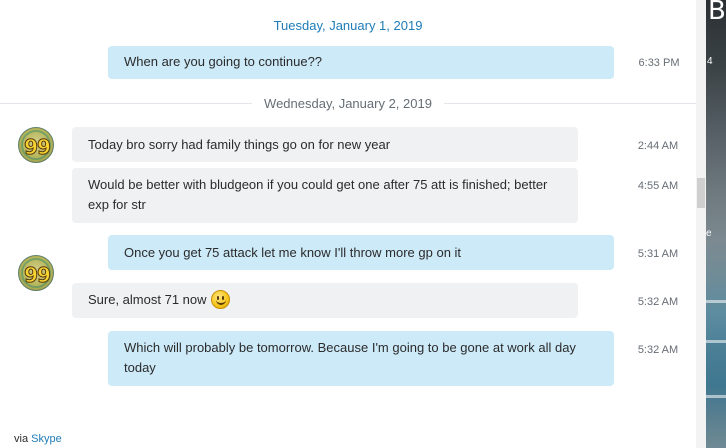 Image resolution: width=726 pixels, height=448 pixels. What do you see at coordinates (220, 300) in the screenshot?
I see `smile-emoji-icon` at bounding box center [220, 300].